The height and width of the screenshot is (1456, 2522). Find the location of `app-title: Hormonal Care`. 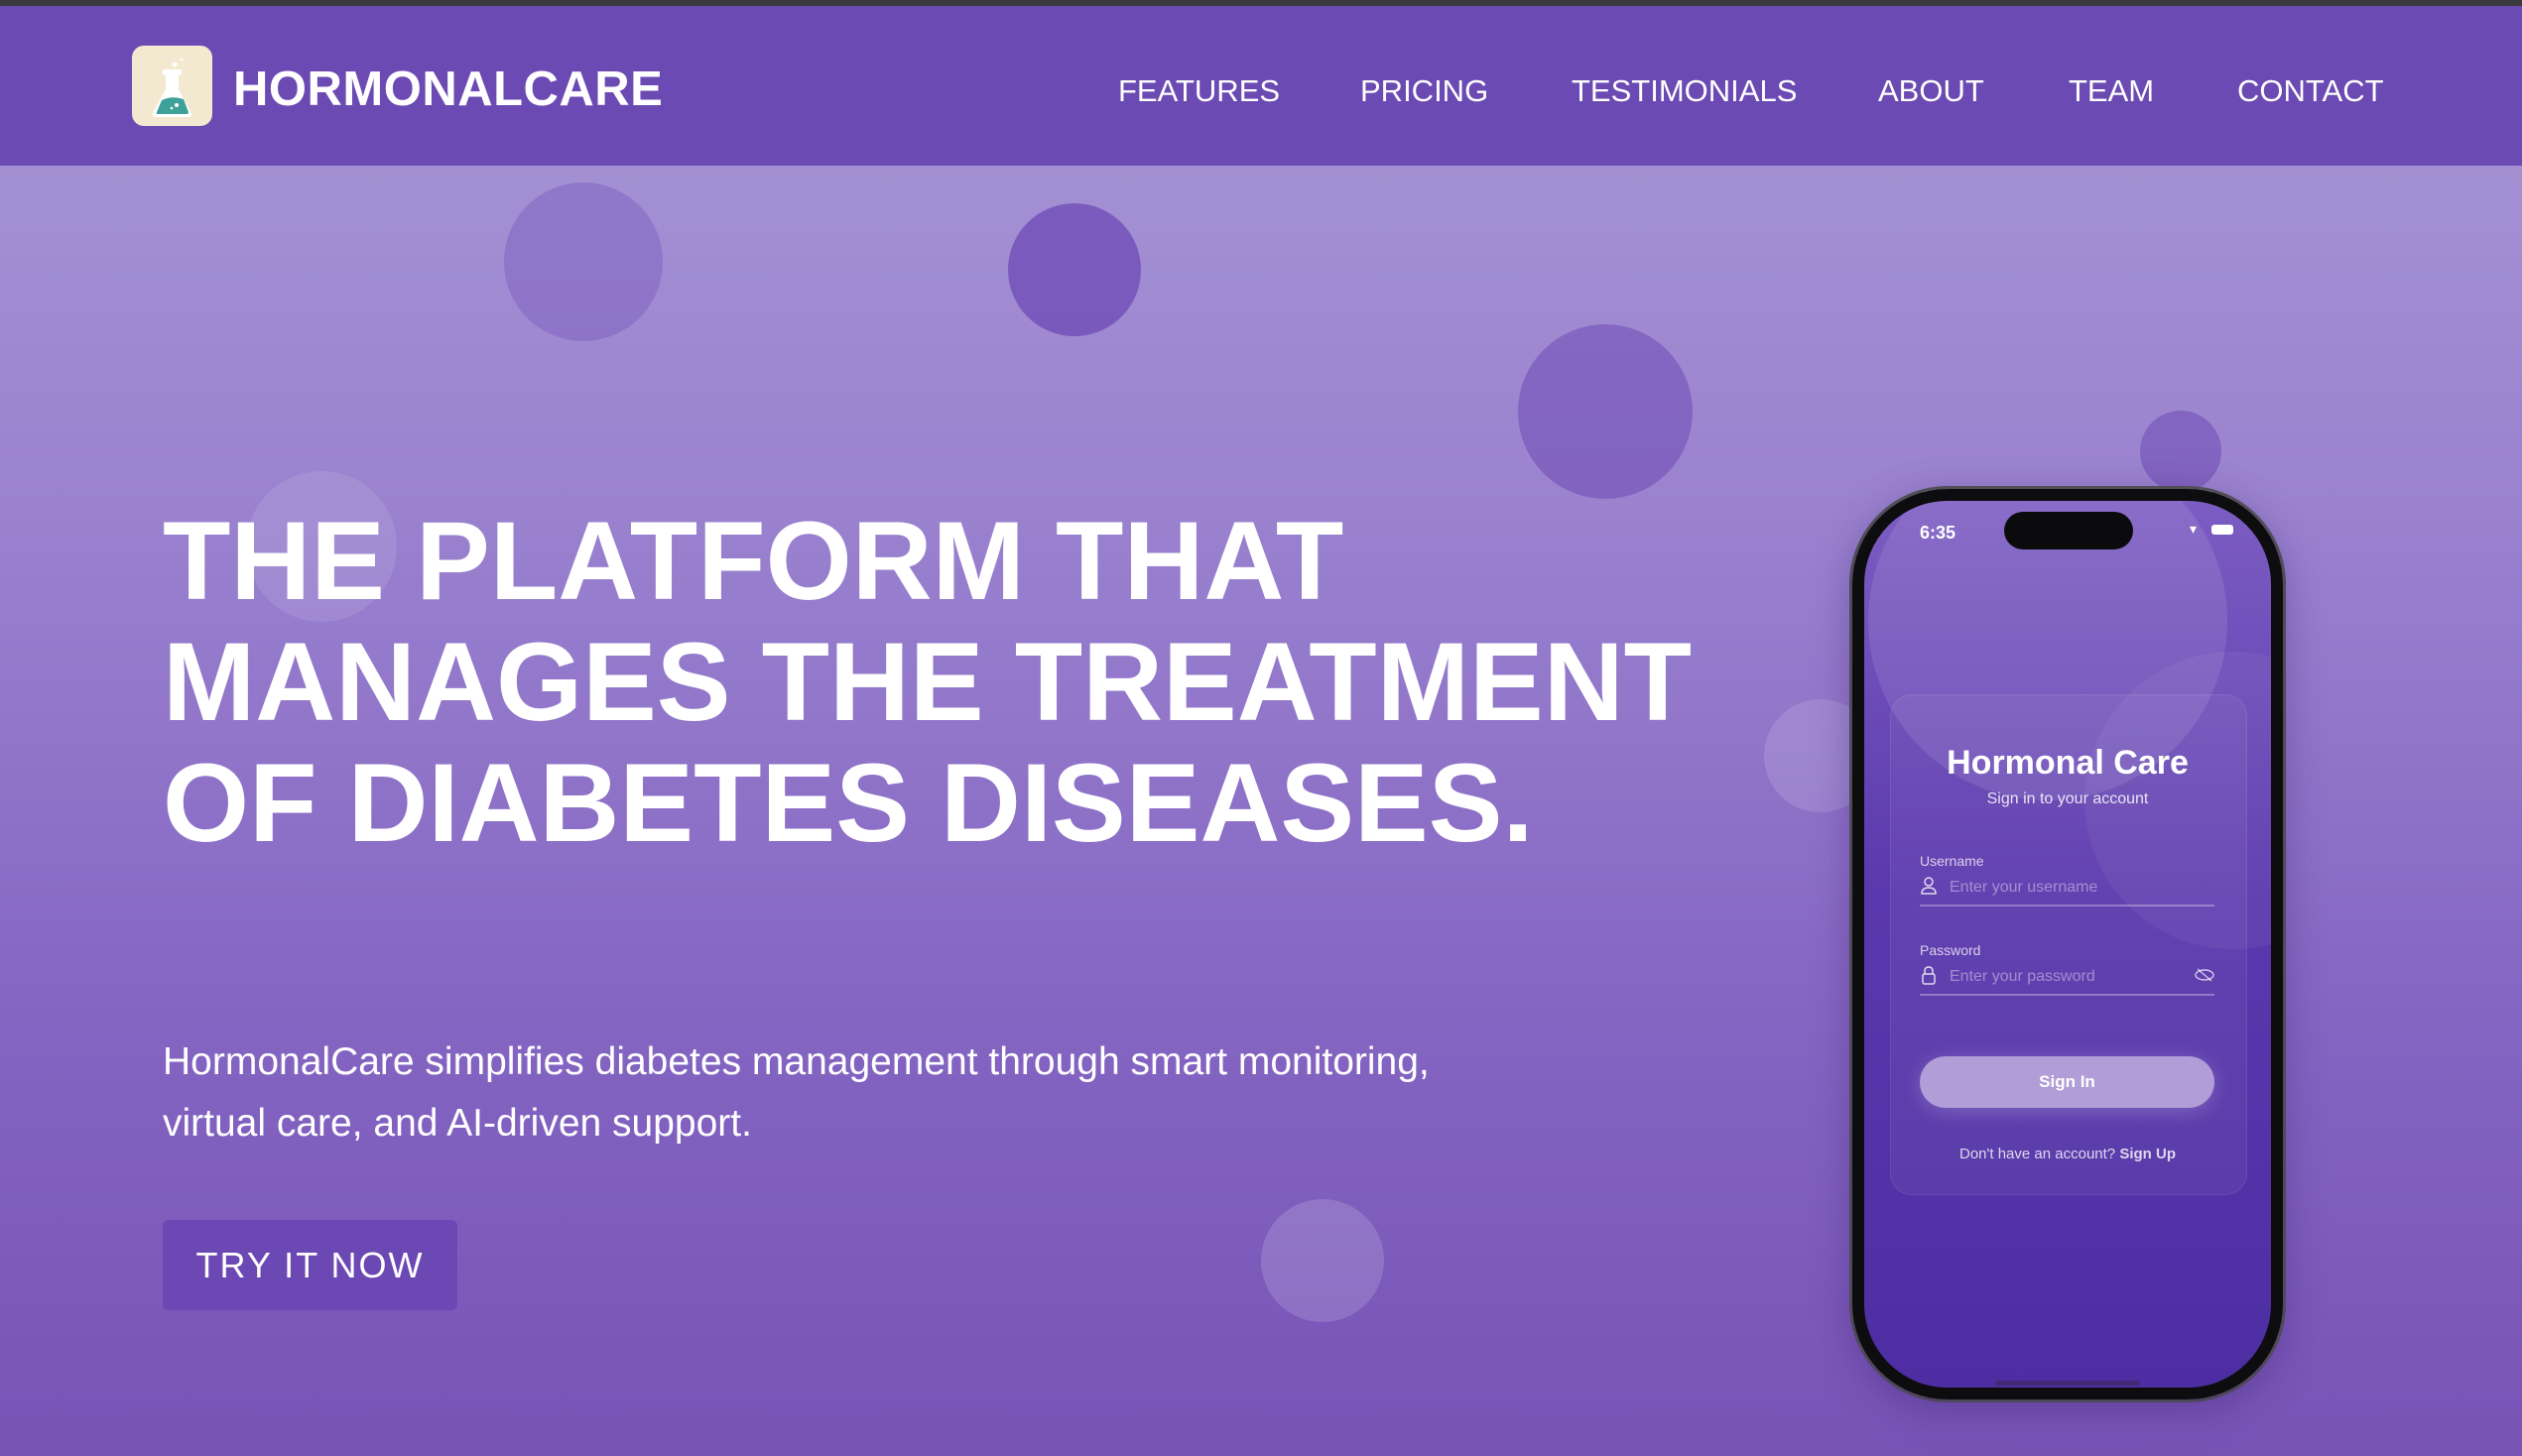

app-title: Hormonal Care is located at coordinates (2068, 763).